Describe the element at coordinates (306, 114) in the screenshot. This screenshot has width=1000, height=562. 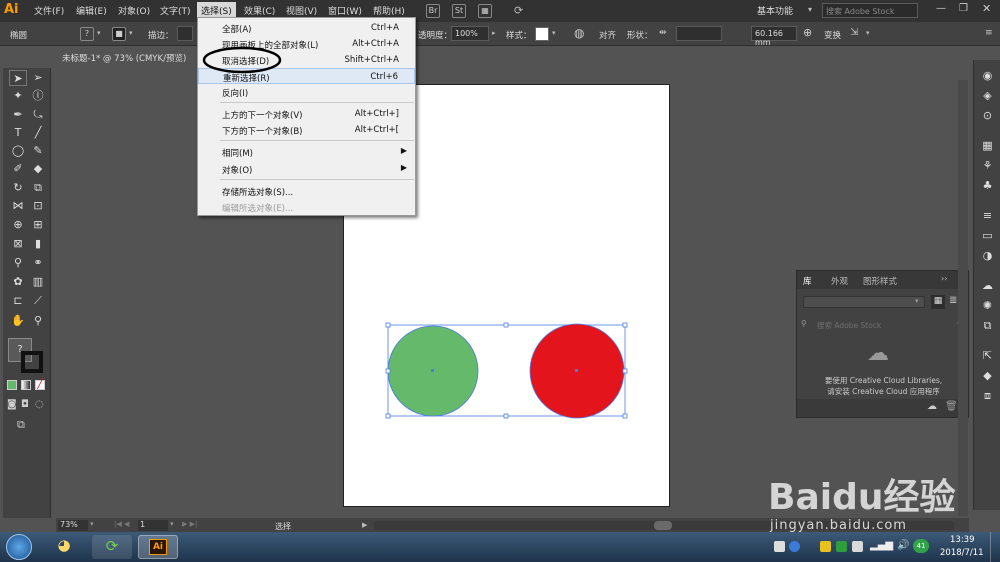
I see `menu-item-next-object-above: 上方的下一个对象(V) Alt+Ctrl+]` at that location.